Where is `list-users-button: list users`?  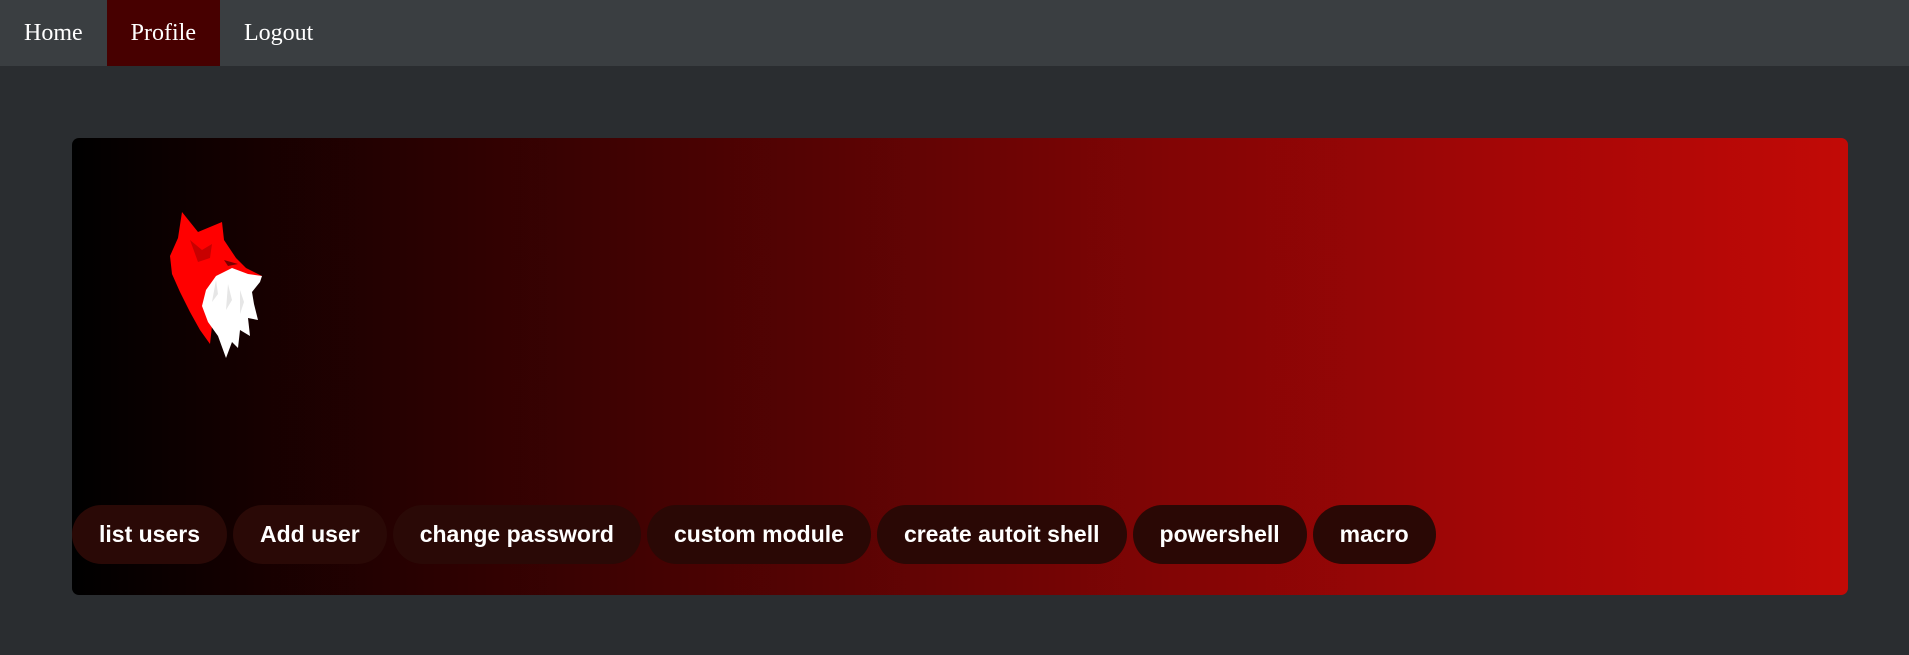
list-users-button: list users is located at coordinates (149, 534).